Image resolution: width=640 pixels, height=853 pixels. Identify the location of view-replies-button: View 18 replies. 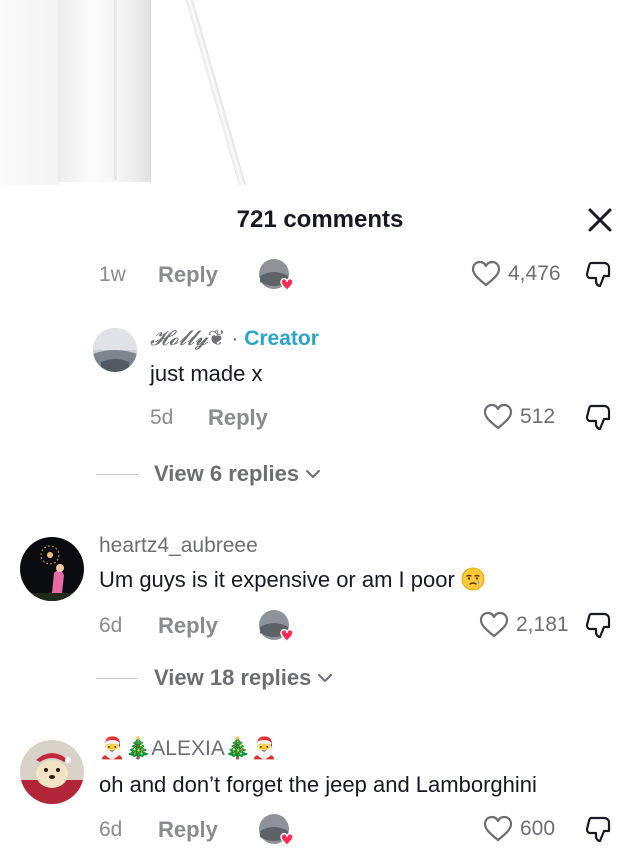
(214, 678).